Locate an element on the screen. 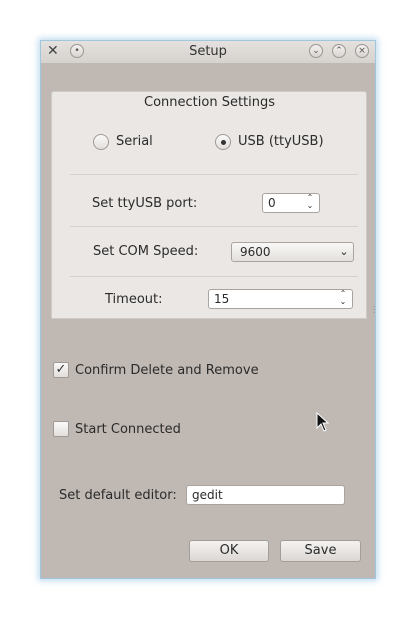 This screenshot has height=621, width=417. resize-grip-icon: · · · is located at coordinates (374, 310).